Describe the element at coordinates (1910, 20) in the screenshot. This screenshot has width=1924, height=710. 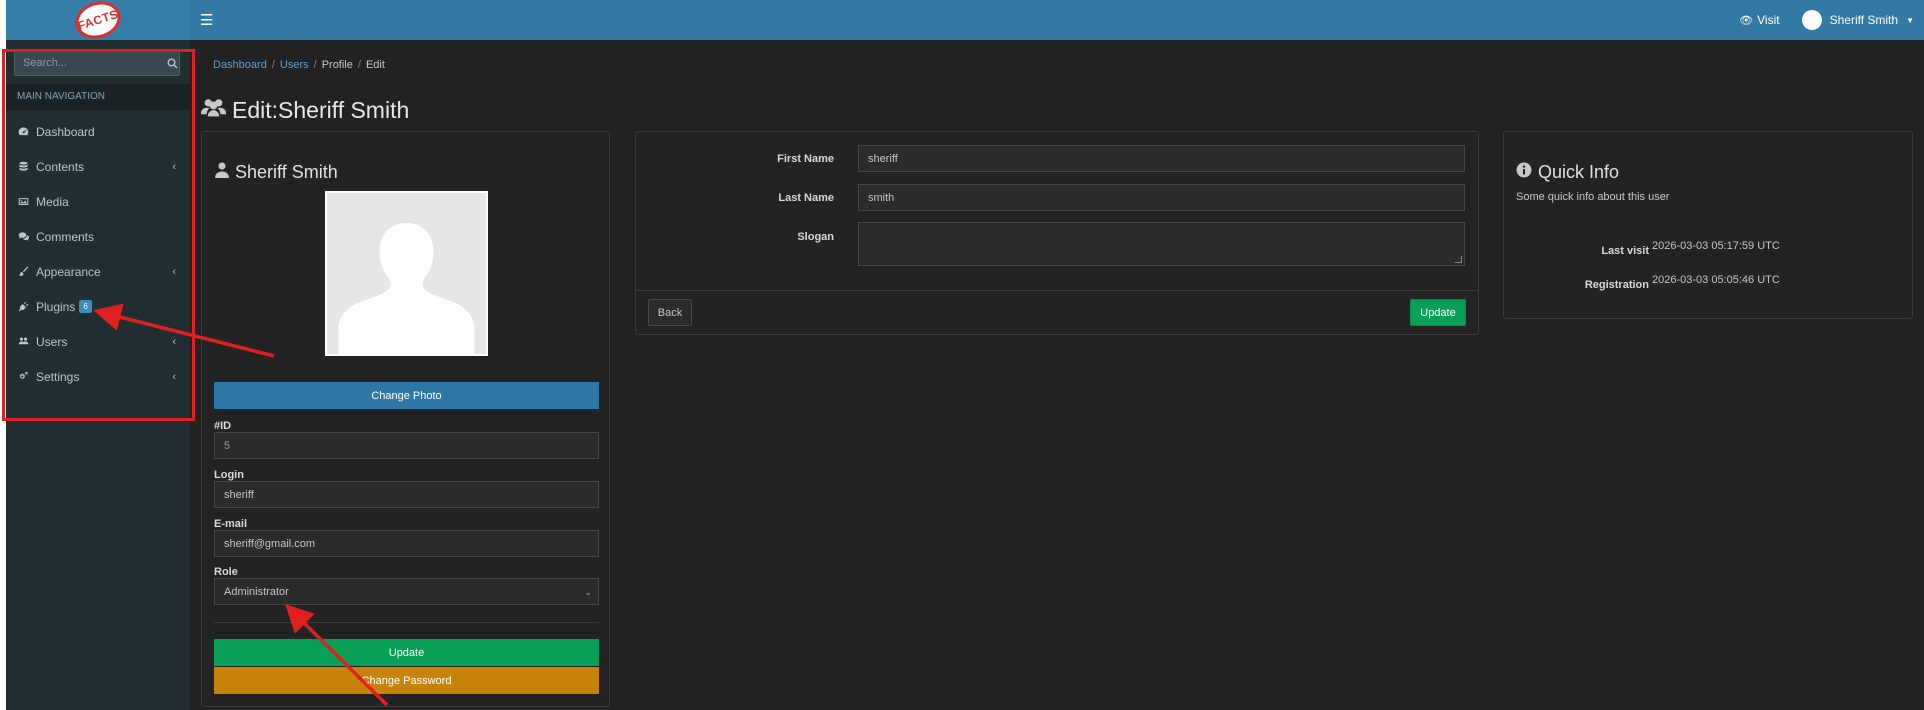
I see `caret-down-icon: ▼` at that location.